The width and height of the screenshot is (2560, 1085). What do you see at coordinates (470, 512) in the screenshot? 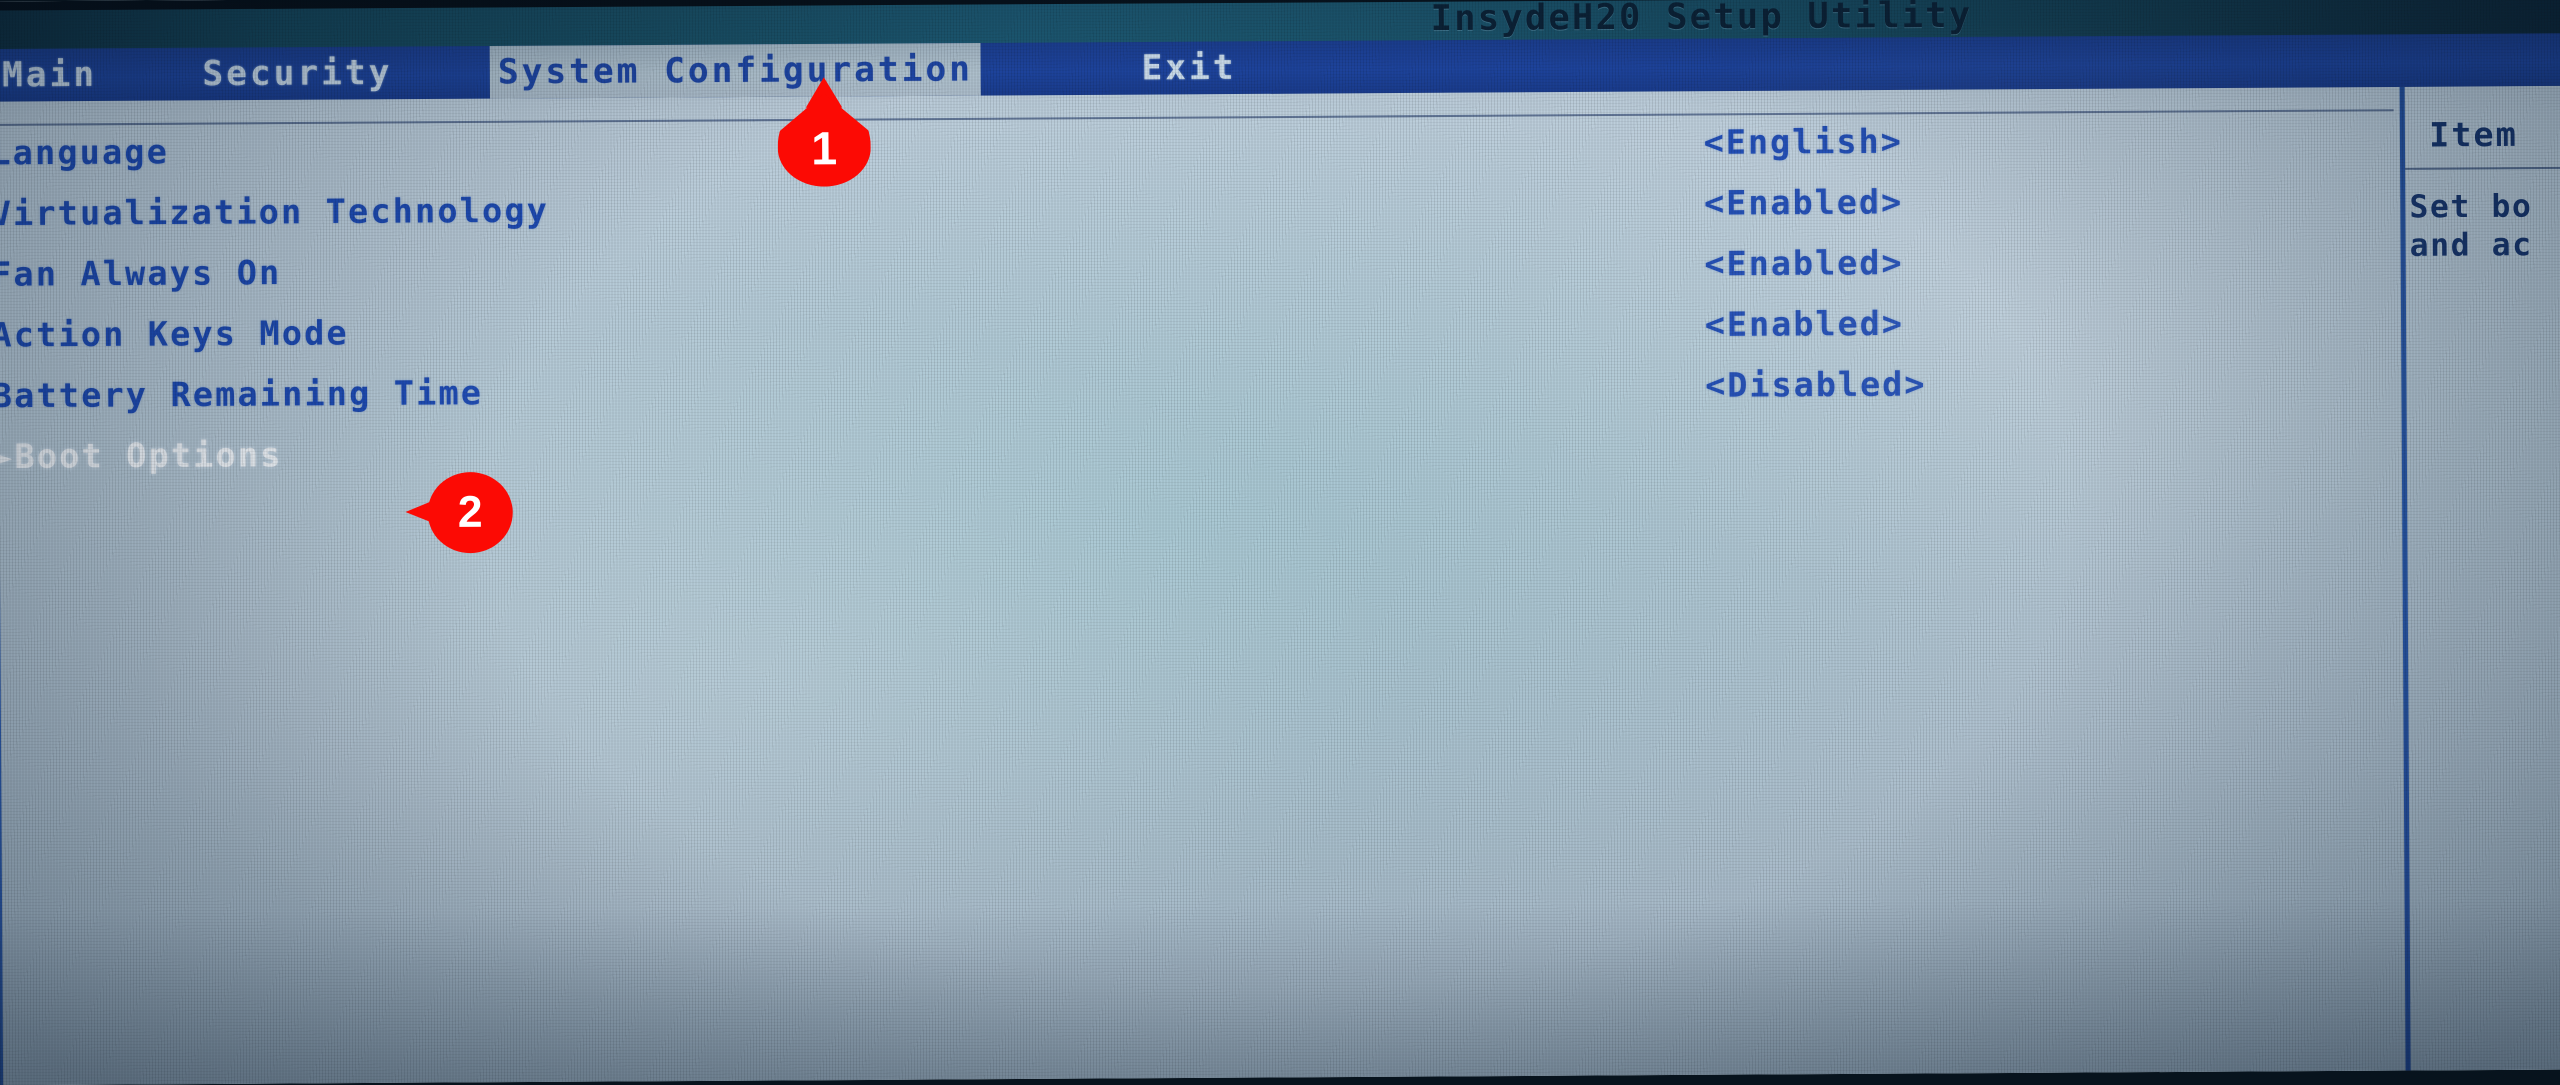
I see `marker-number: 2` at bounding box center [470, 512].